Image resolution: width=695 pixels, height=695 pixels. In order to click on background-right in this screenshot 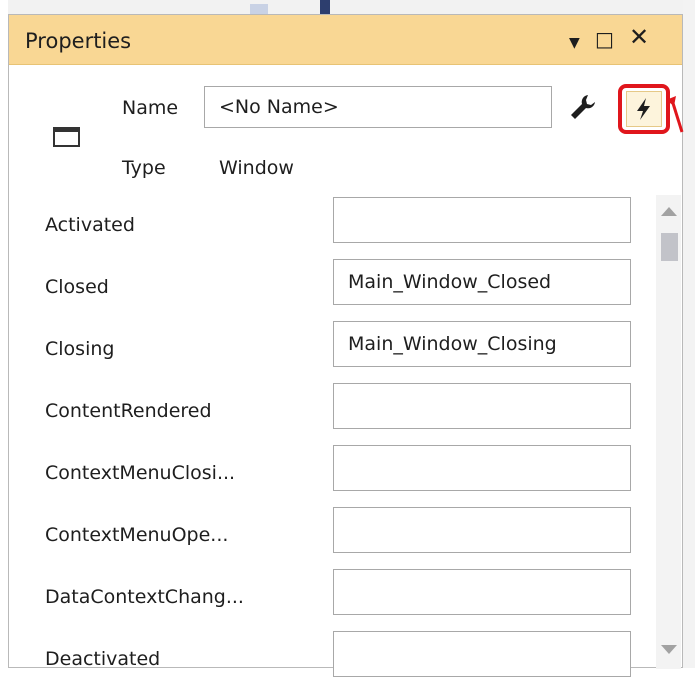, I will do `click(689, 334)`.